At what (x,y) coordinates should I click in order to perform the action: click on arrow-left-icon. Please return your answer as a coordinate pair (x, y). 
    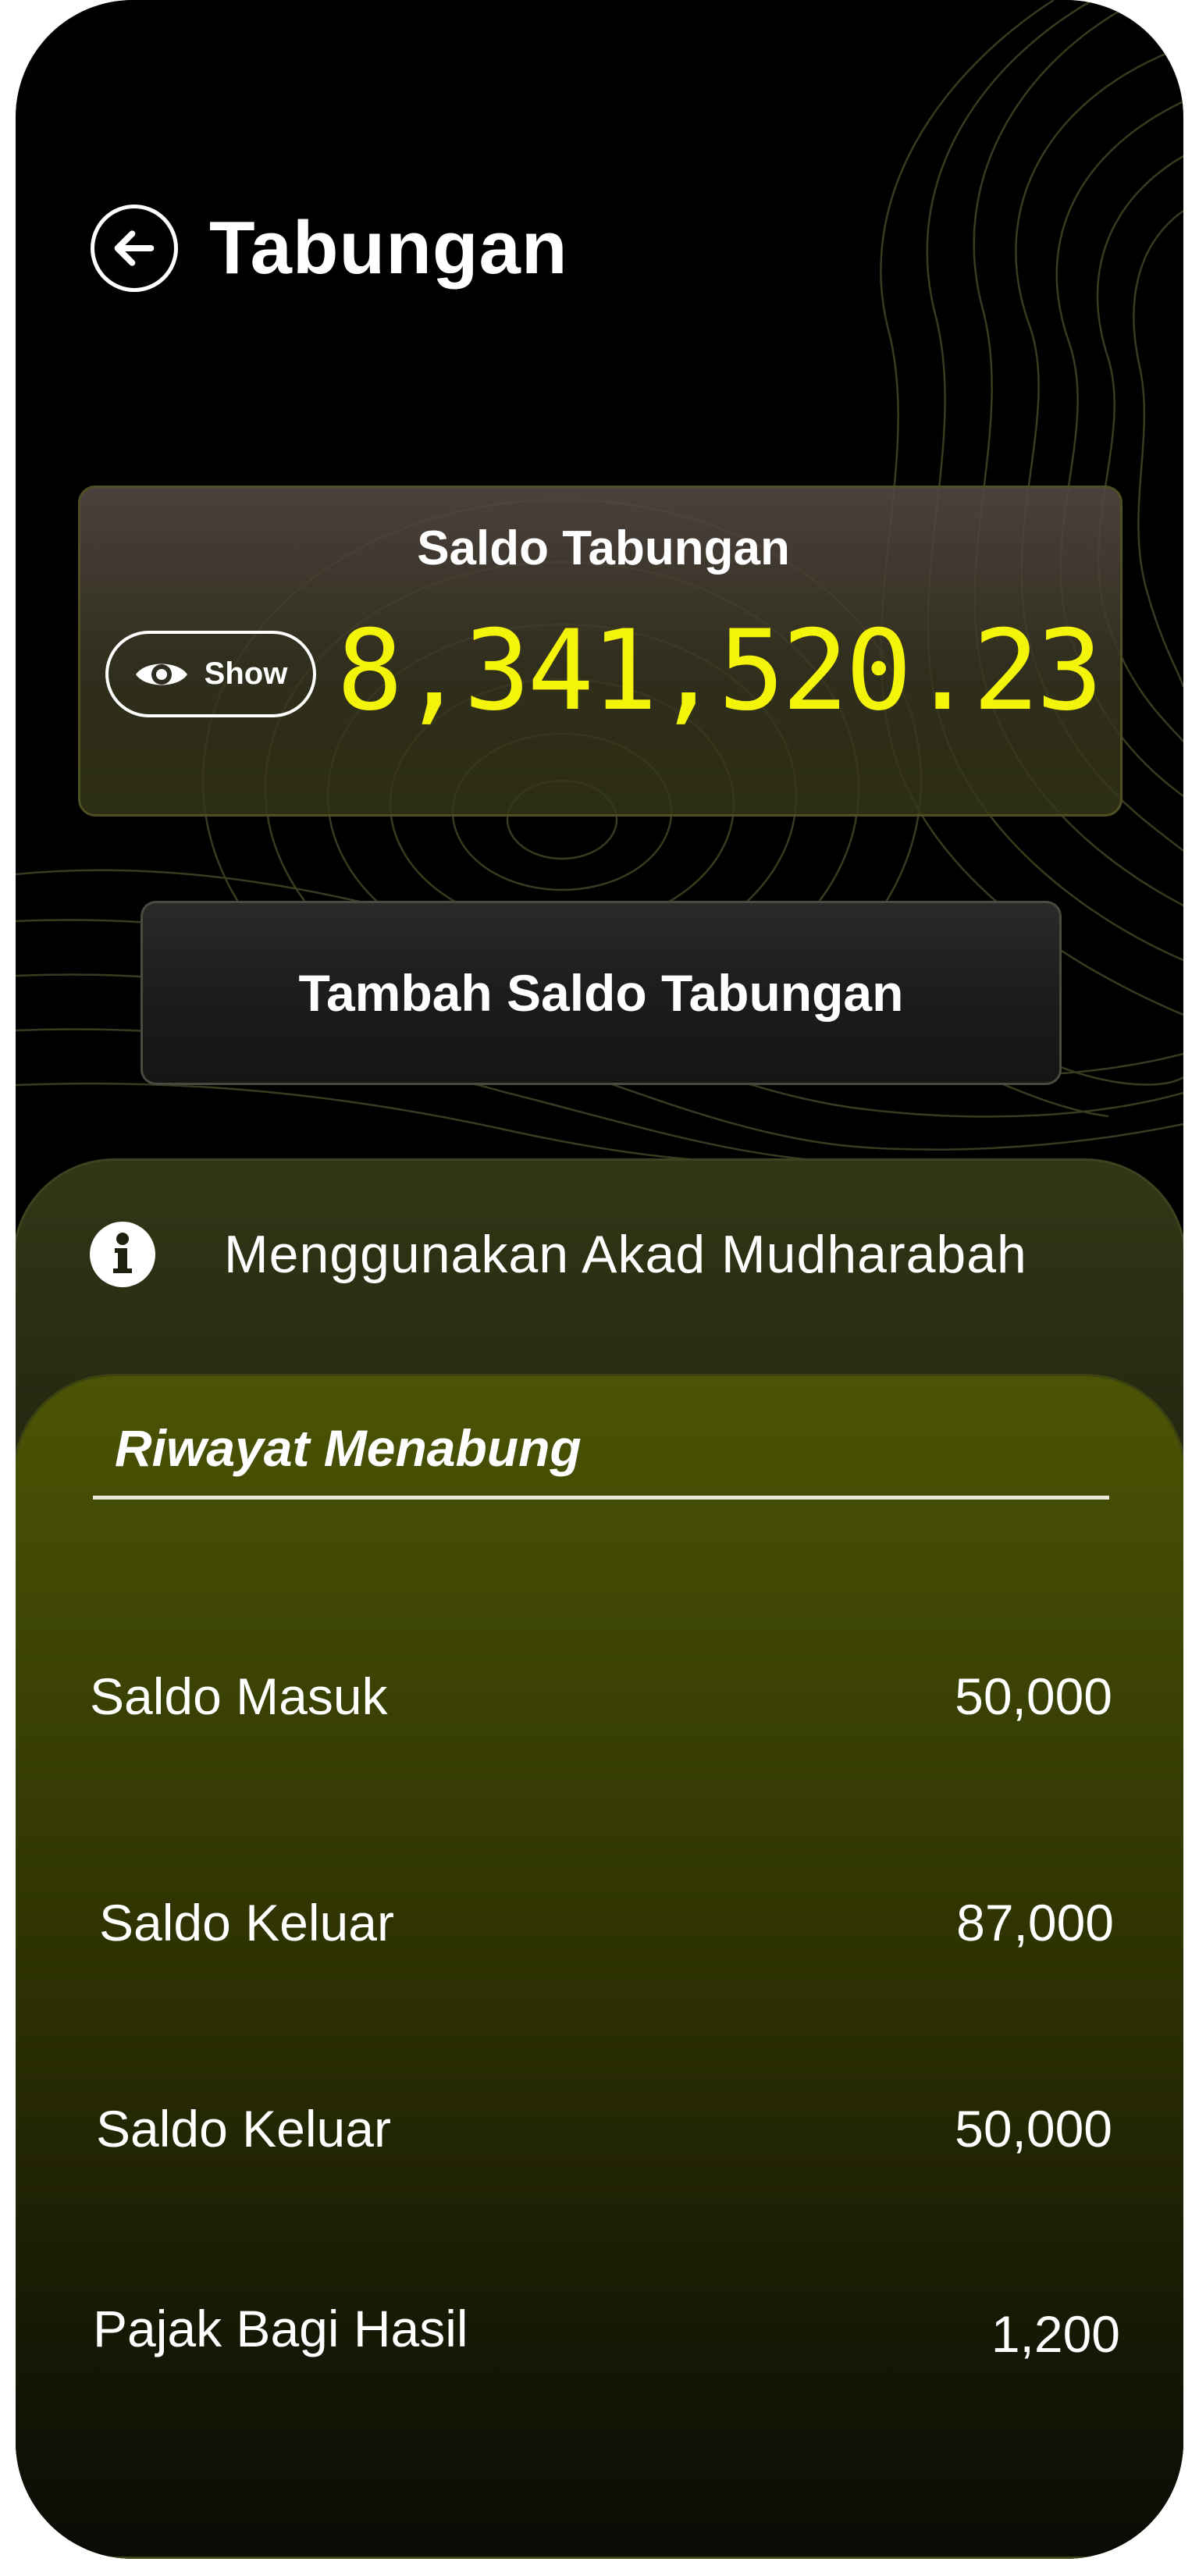
    Looking at the image, I should click on (134, 248).